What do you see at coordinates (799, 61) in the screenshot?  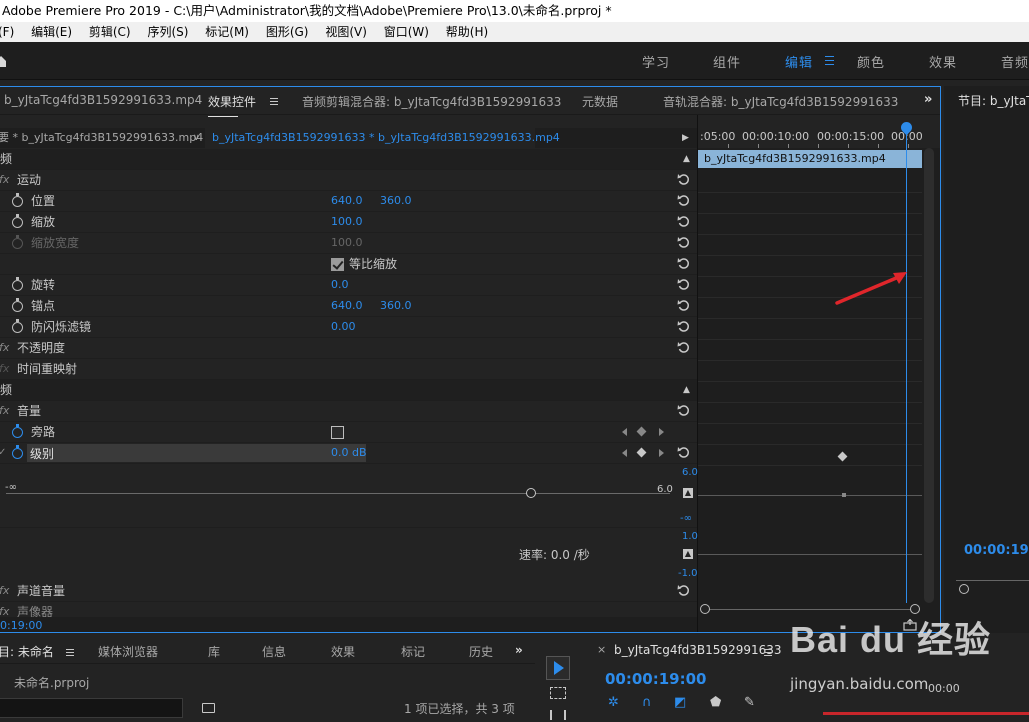 I see `workspace-tab-editing: 编辑` at bounding box center [799, 61].